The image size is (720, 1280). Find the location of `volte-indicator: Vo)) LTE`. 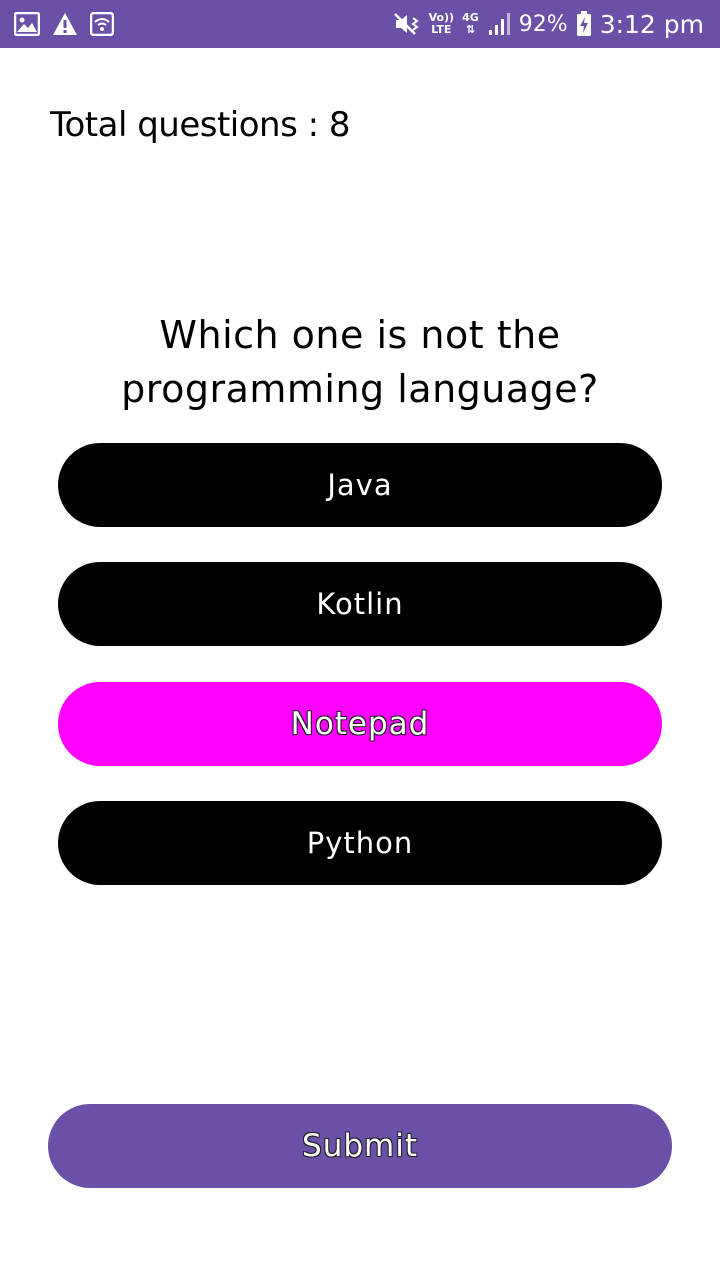

volte-indicator: Vo)) LTE is located at coordinates (442, 24).